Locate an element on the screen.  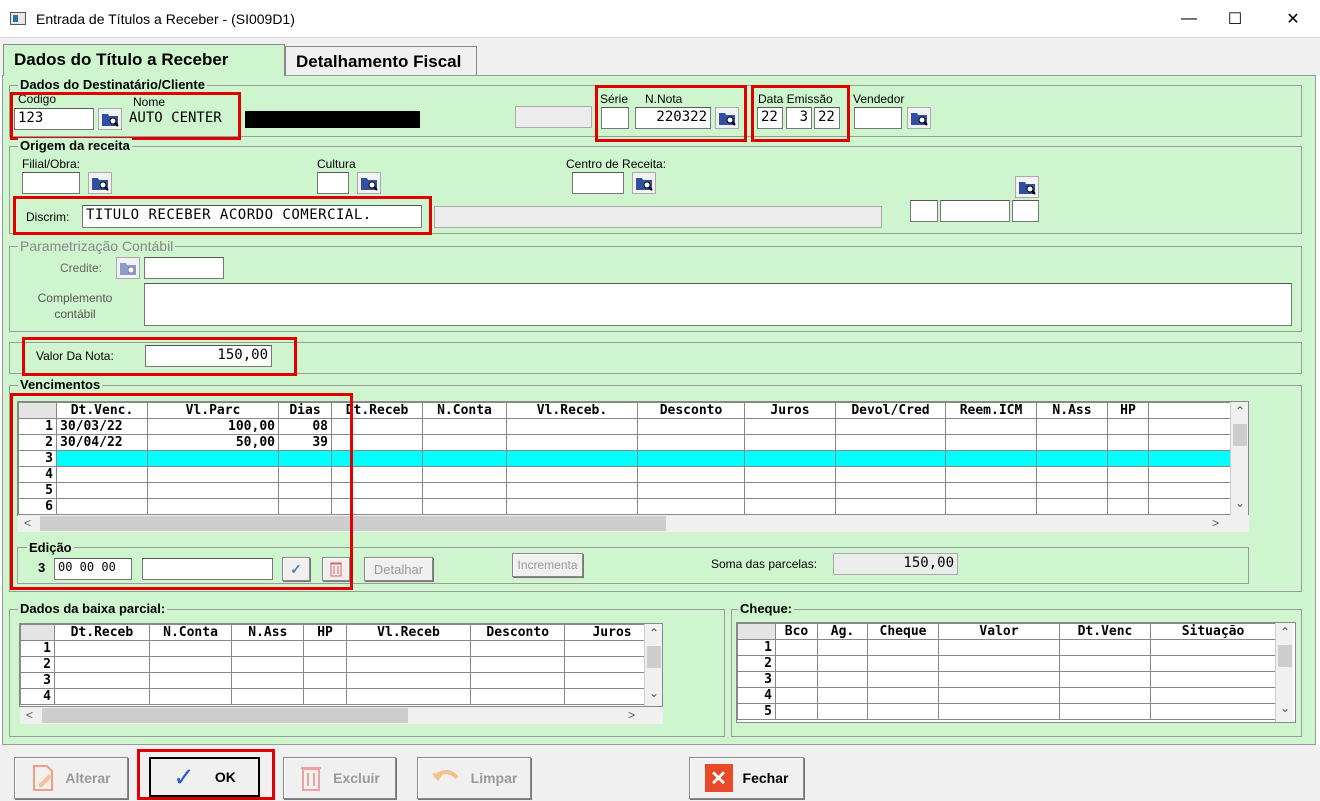
soma-label: Soma das parcelas: is located at coordinates (764, 564).